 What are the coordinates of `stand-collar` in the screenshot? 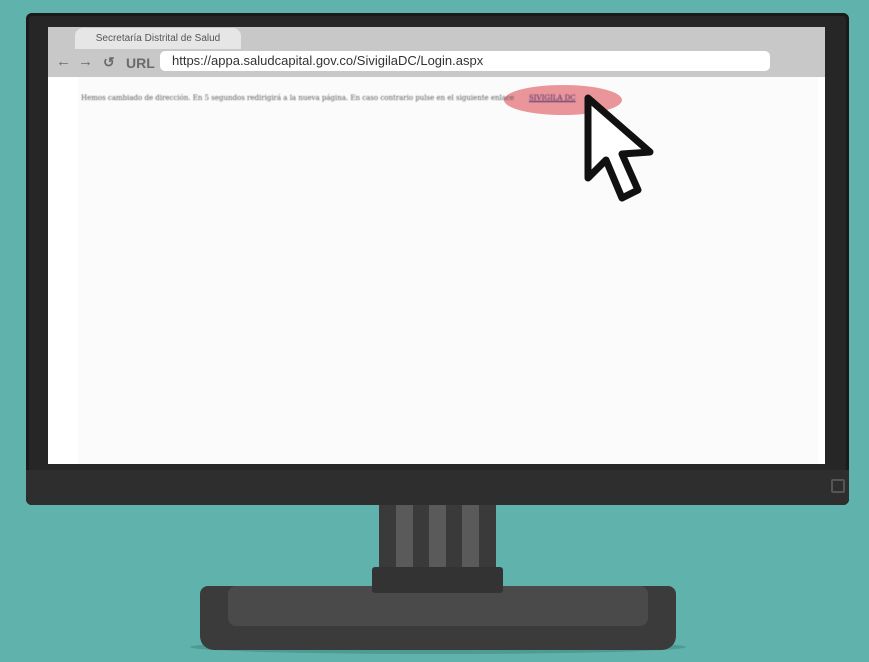 It's located at (437, 580).